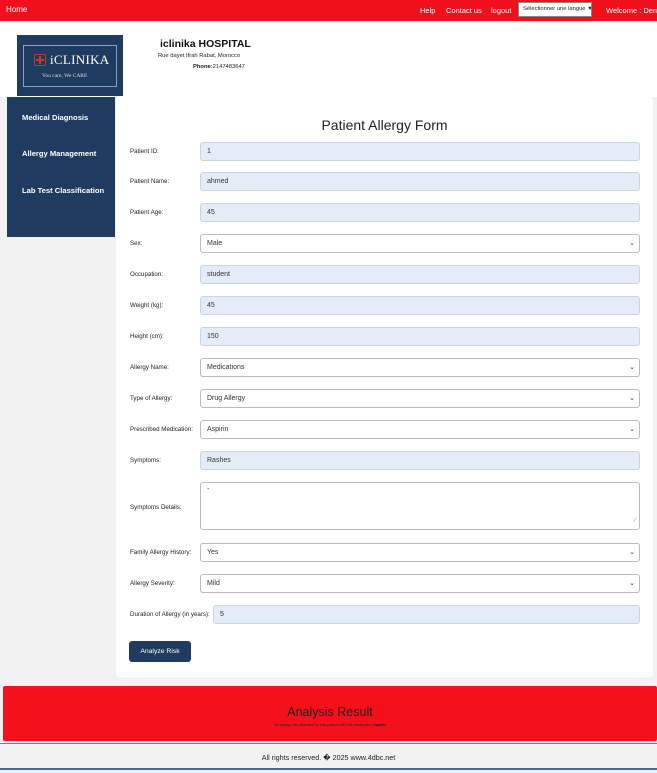  I want to click on symptoms-details-textarea: - ⟋, so click(420, 506).